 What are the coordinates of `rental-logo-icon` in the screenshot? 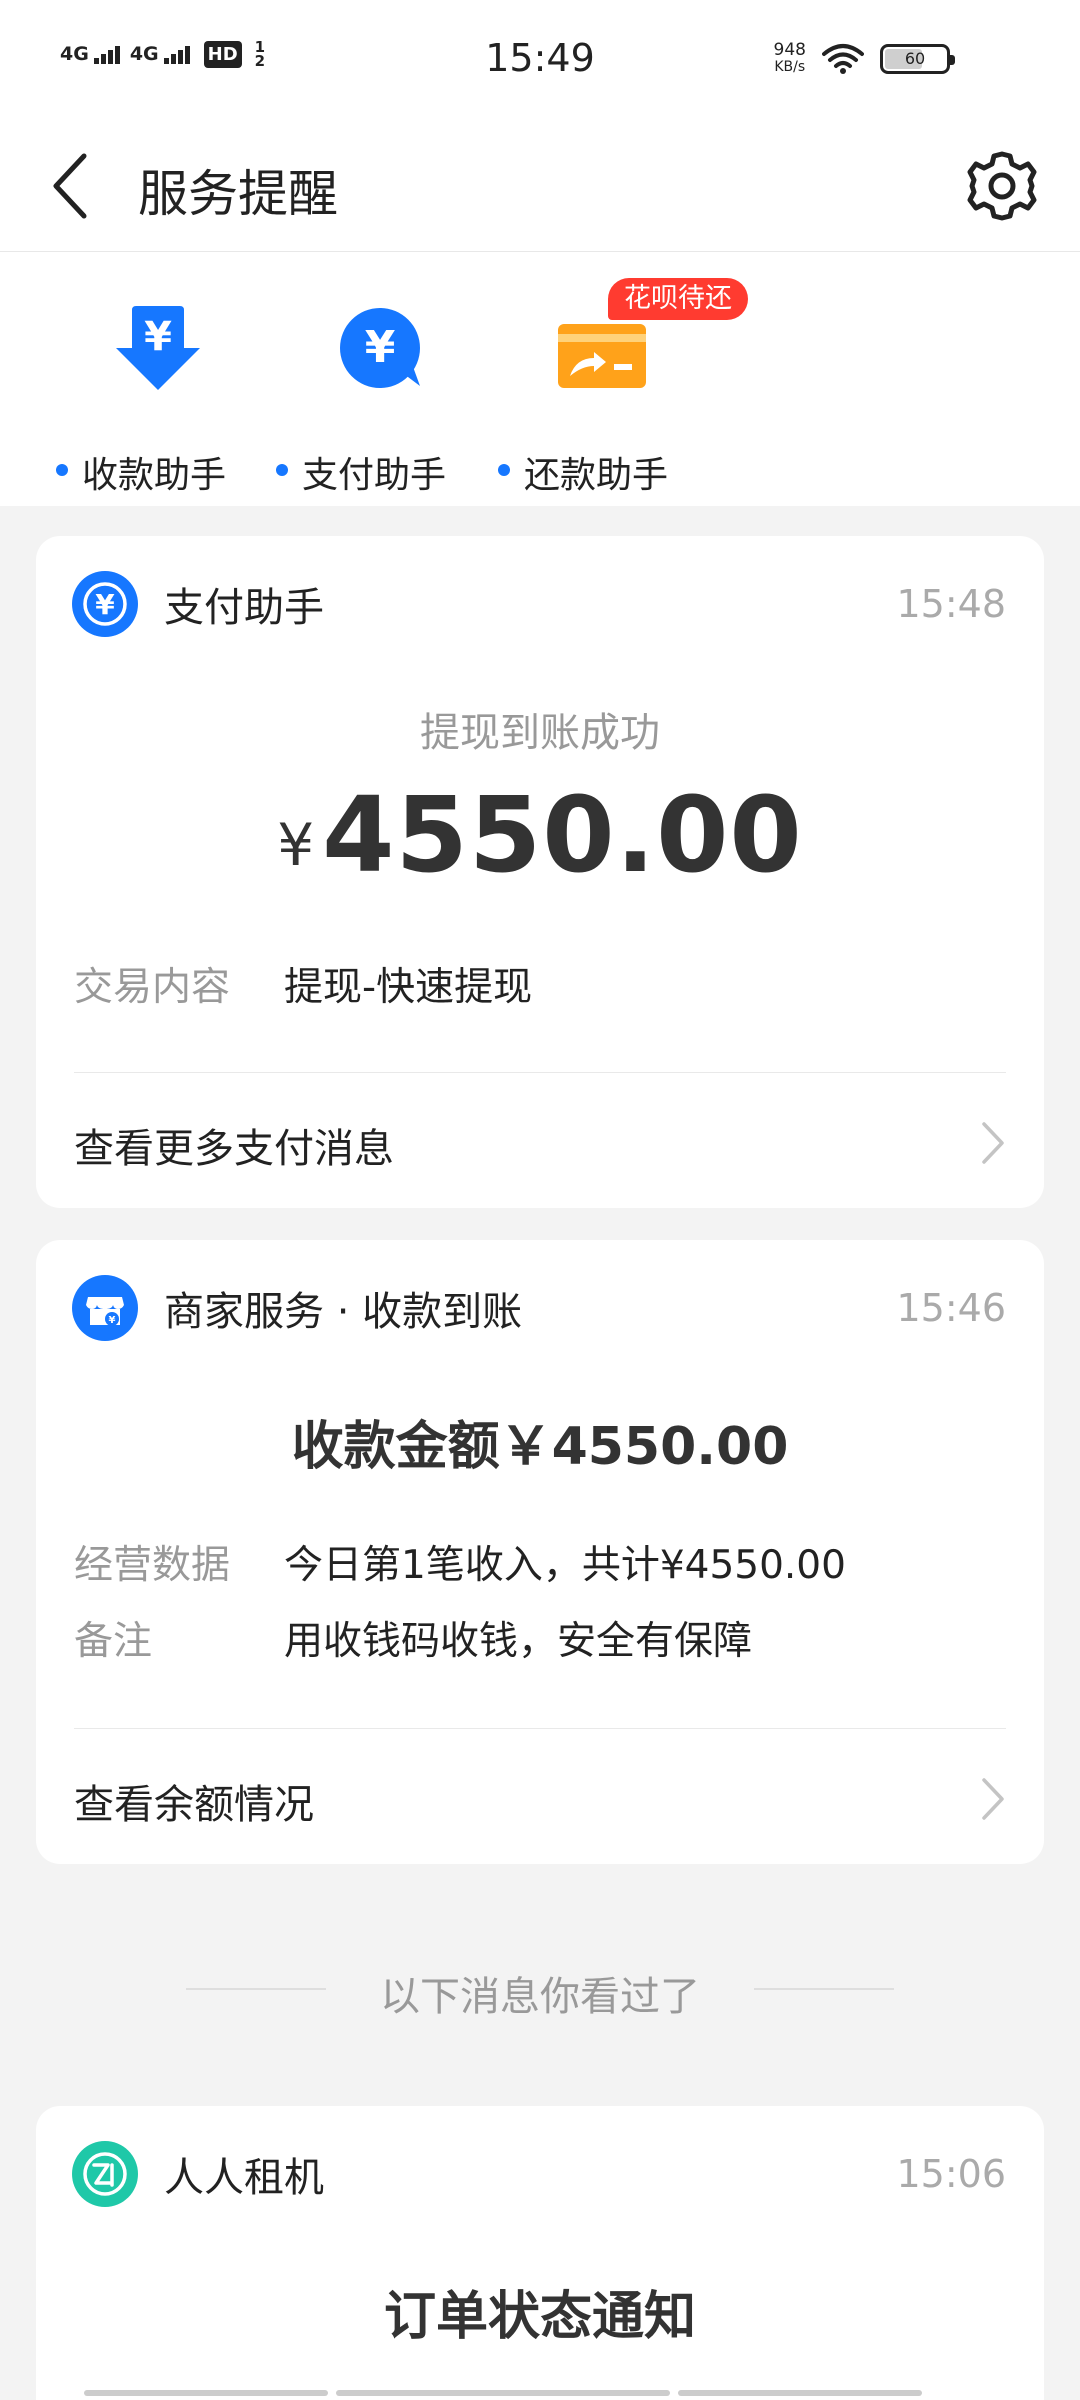 It's located at (105, 2174).